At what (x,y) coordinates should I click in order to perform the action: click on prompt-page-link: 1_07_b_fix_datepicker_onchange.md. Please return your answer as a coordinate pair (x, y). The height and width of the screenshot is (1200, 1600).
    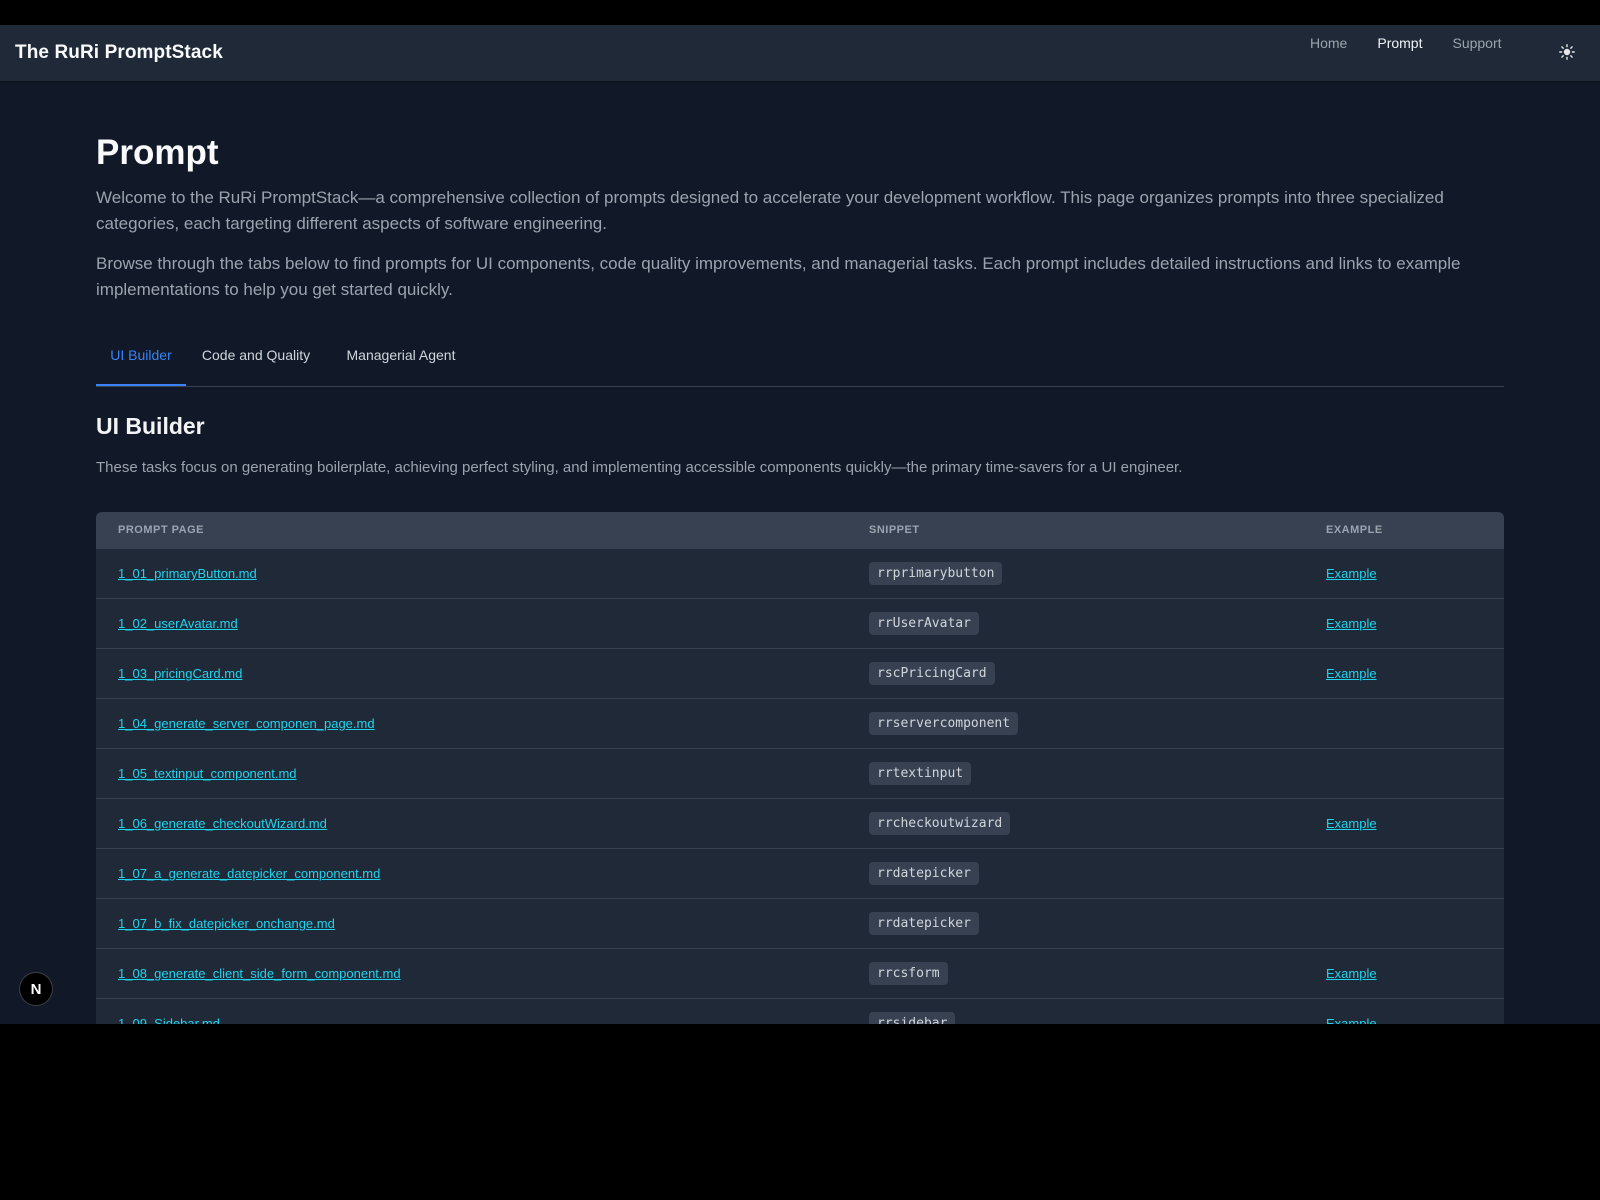
    Looking at the image, I should click on (226, 923).